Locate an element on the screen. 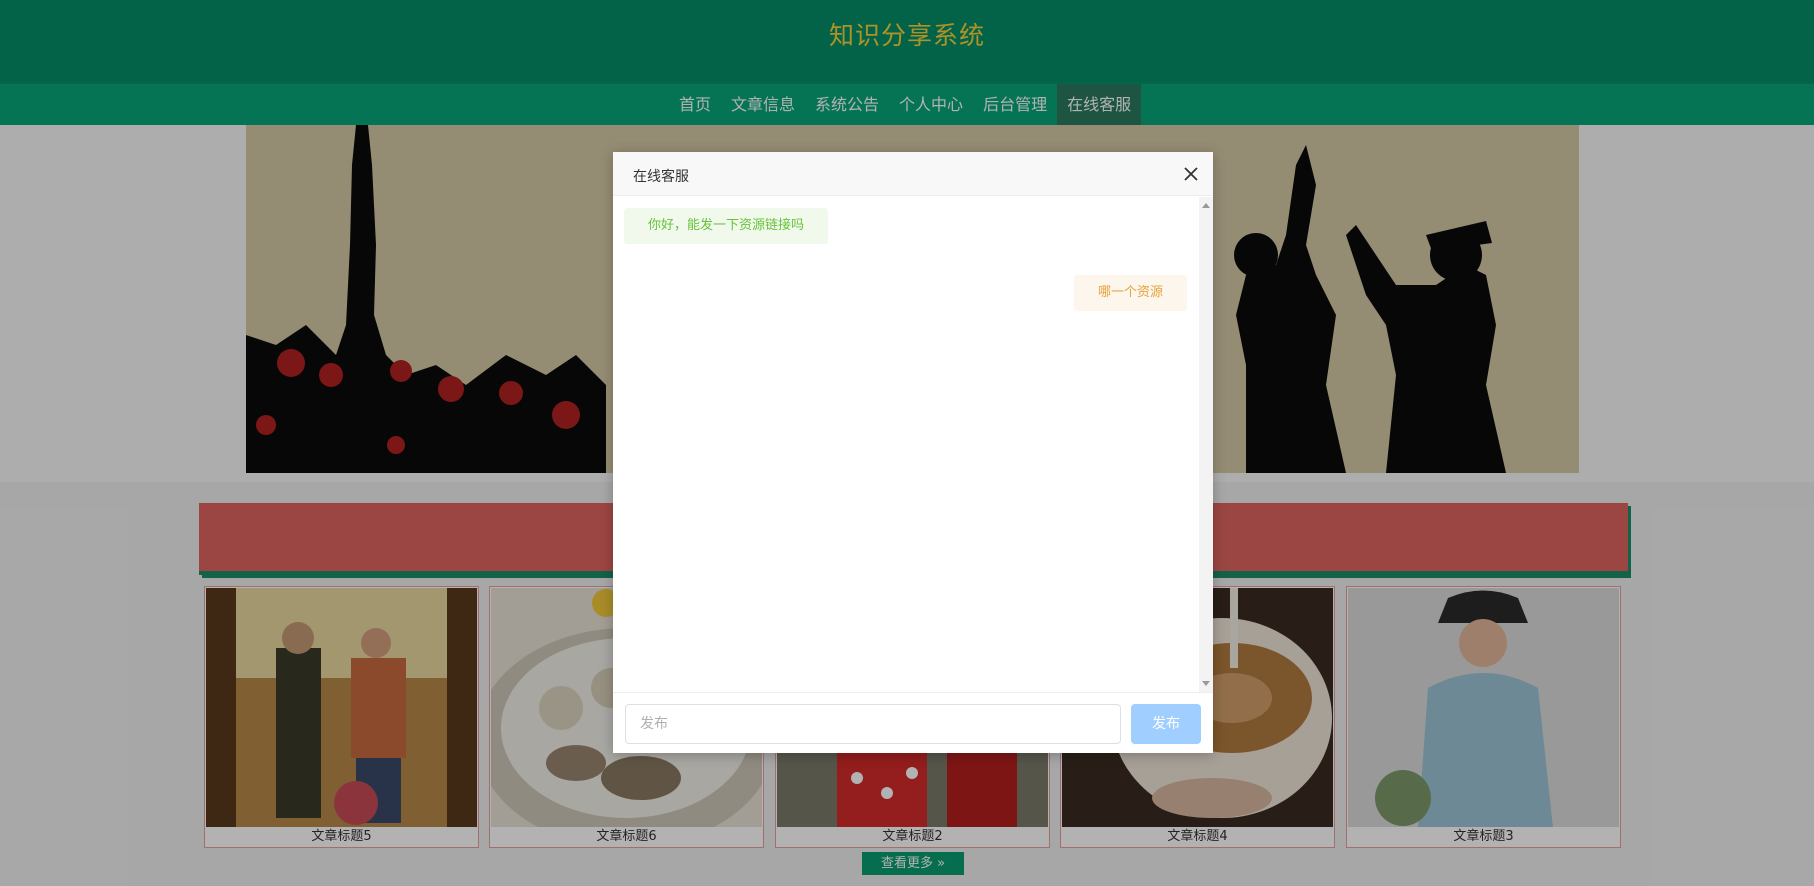 Image resolution: width=1814 pixels, height=886 pixels. send-button: 发布 is located at coordinates (1166, 724).